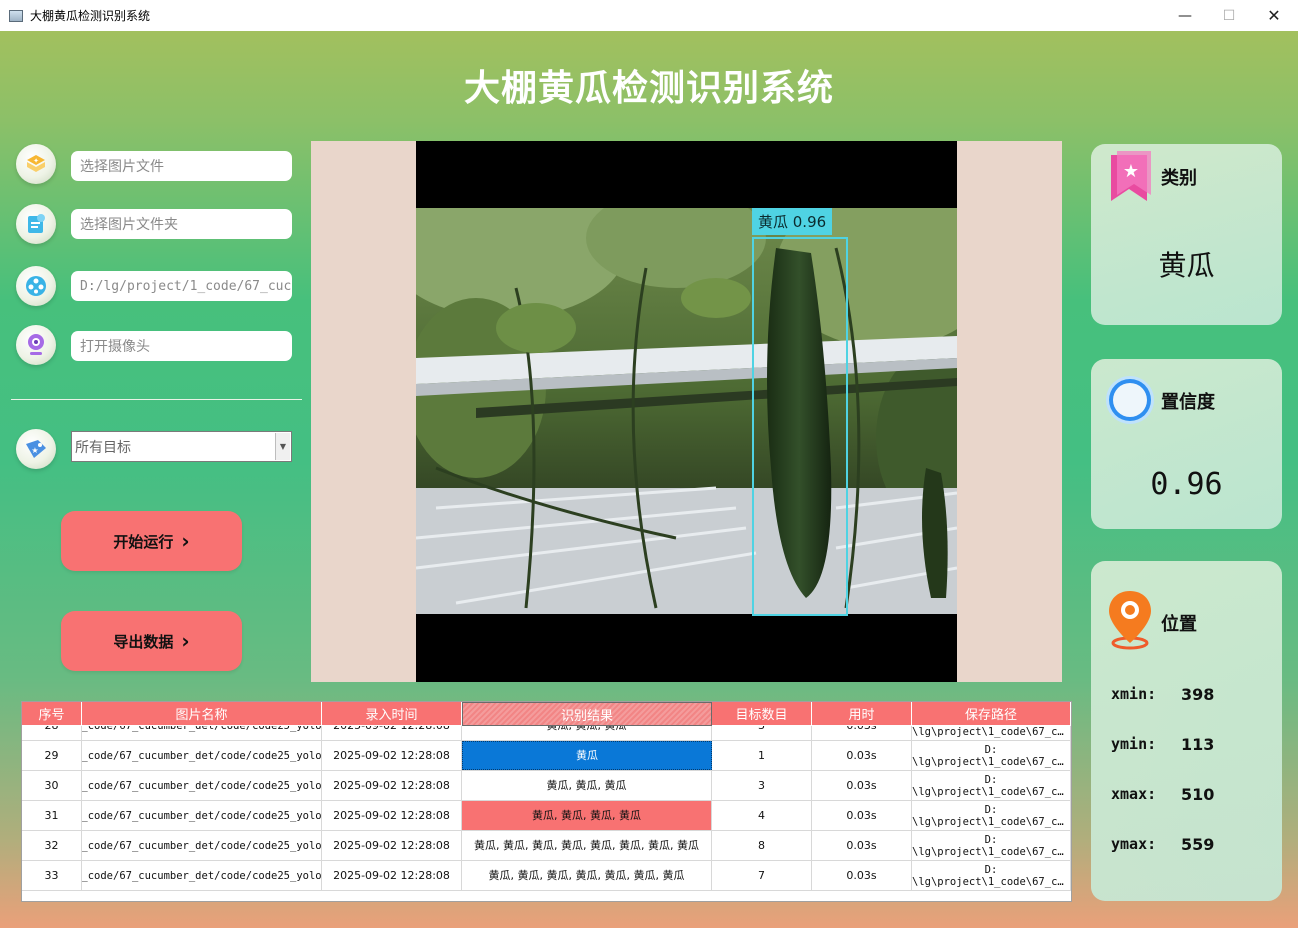  Describe the element at coordinates (181, 346) in the screenshot. I see `camera-input: 打开摄像头` at that location.